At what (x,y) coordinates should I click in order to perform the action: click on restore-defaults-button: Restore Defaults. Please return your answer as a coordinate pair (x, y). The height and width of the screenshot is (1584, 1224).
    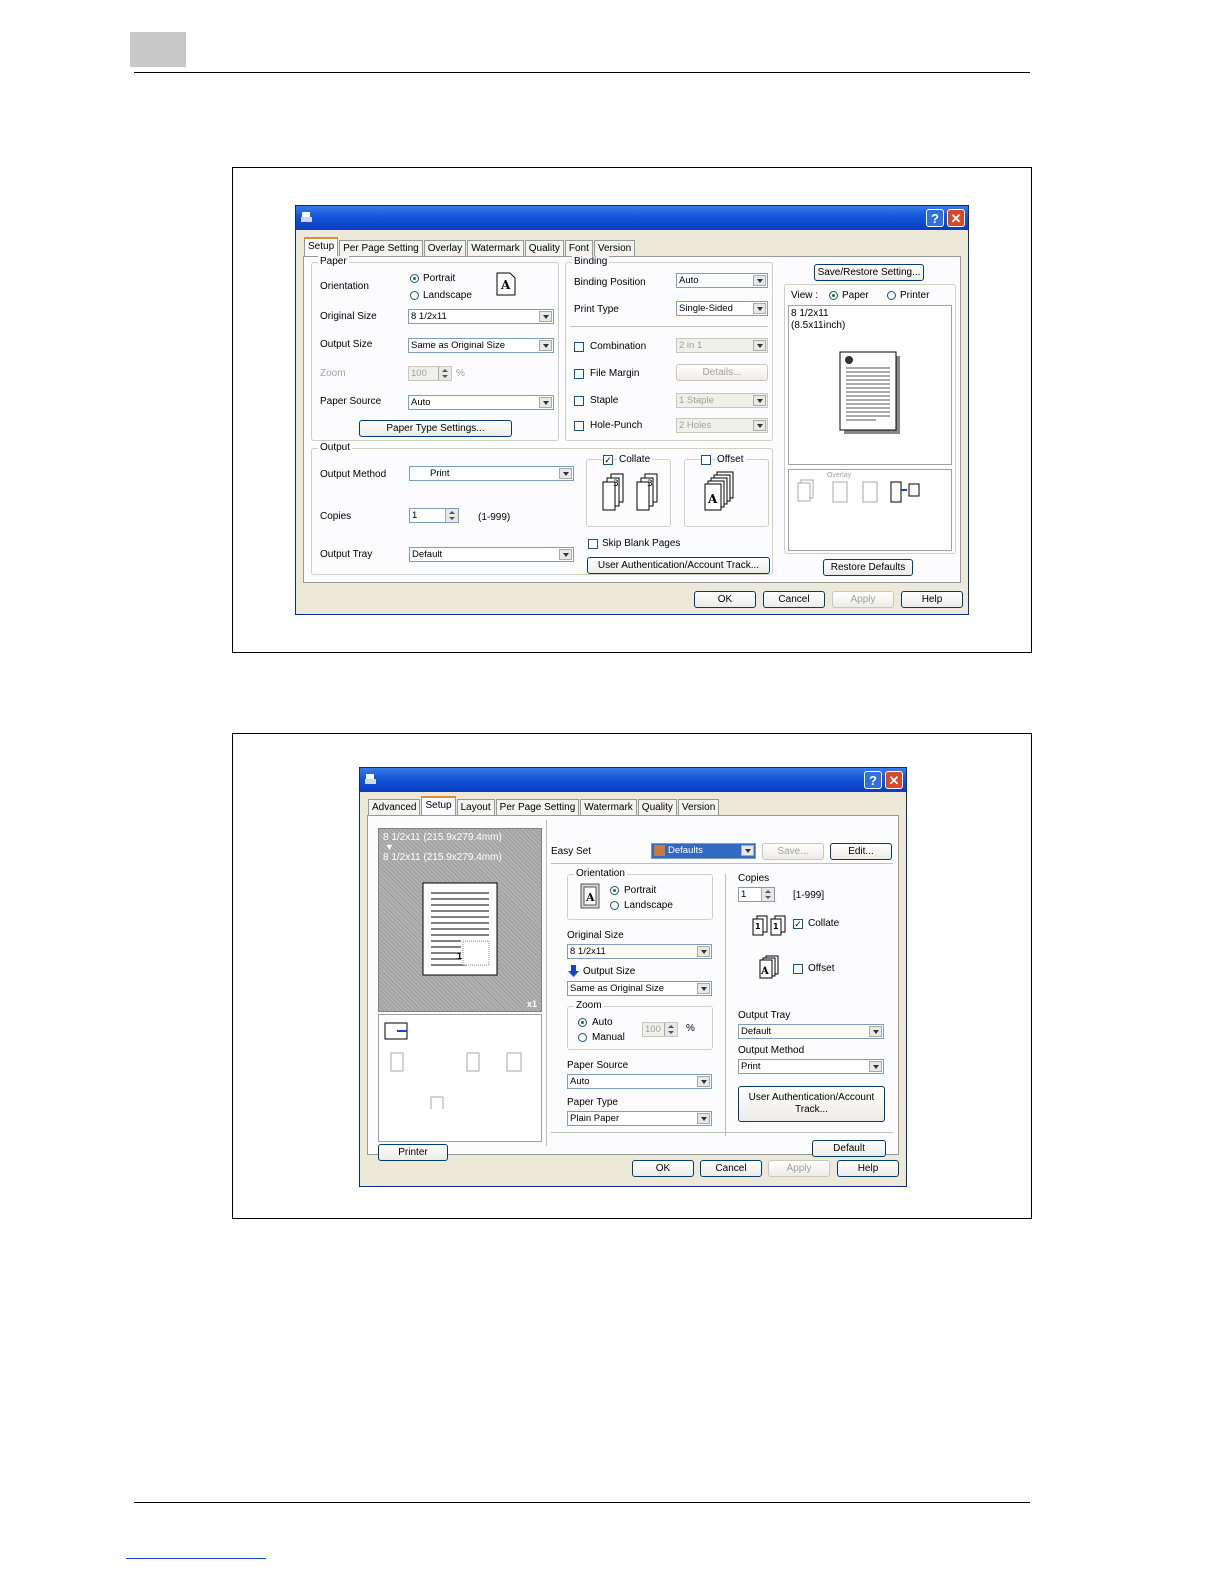
    Looking at the image, I should click on (868, 567).